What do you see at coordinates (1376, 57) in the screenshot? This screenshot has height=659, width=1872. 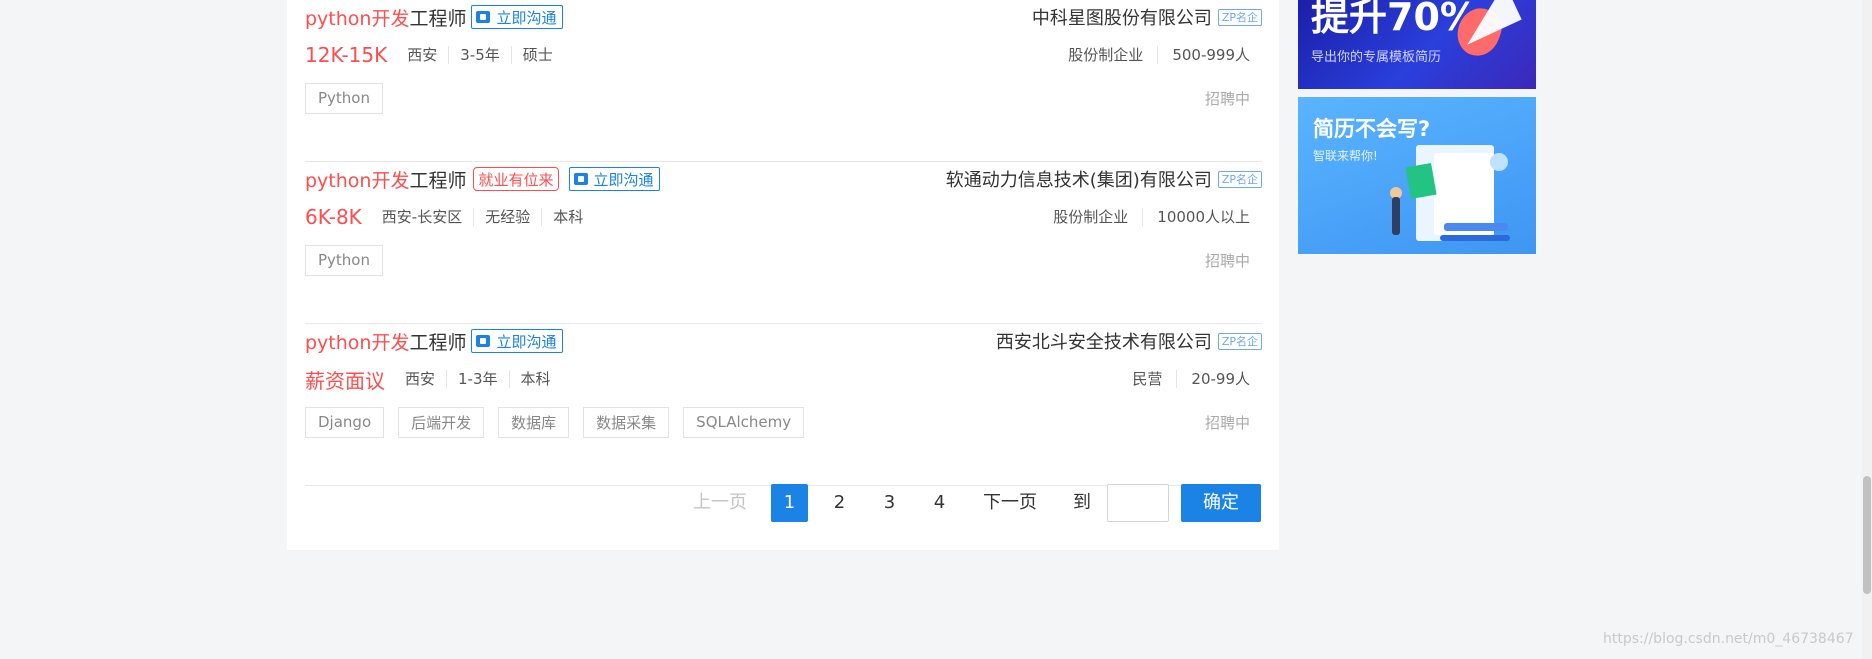 I see `banner-subtitle: 导出你的专属模板简历` at bounding box center [1376, 57].